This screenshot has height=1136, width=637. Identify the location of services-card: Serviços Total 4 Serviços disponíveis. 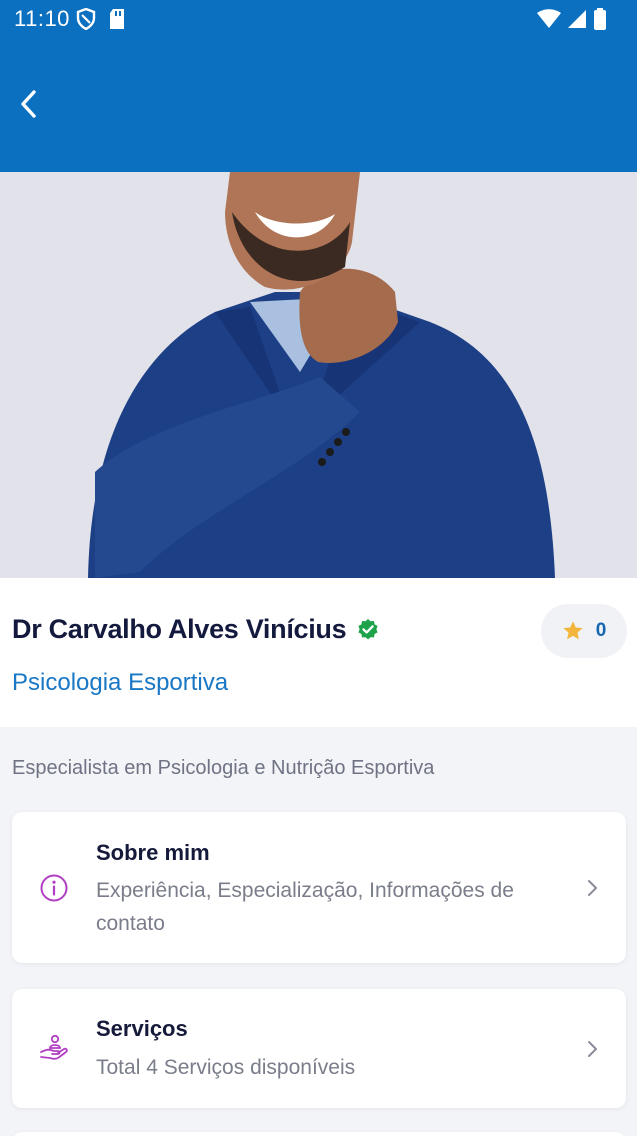
(319, 1048).